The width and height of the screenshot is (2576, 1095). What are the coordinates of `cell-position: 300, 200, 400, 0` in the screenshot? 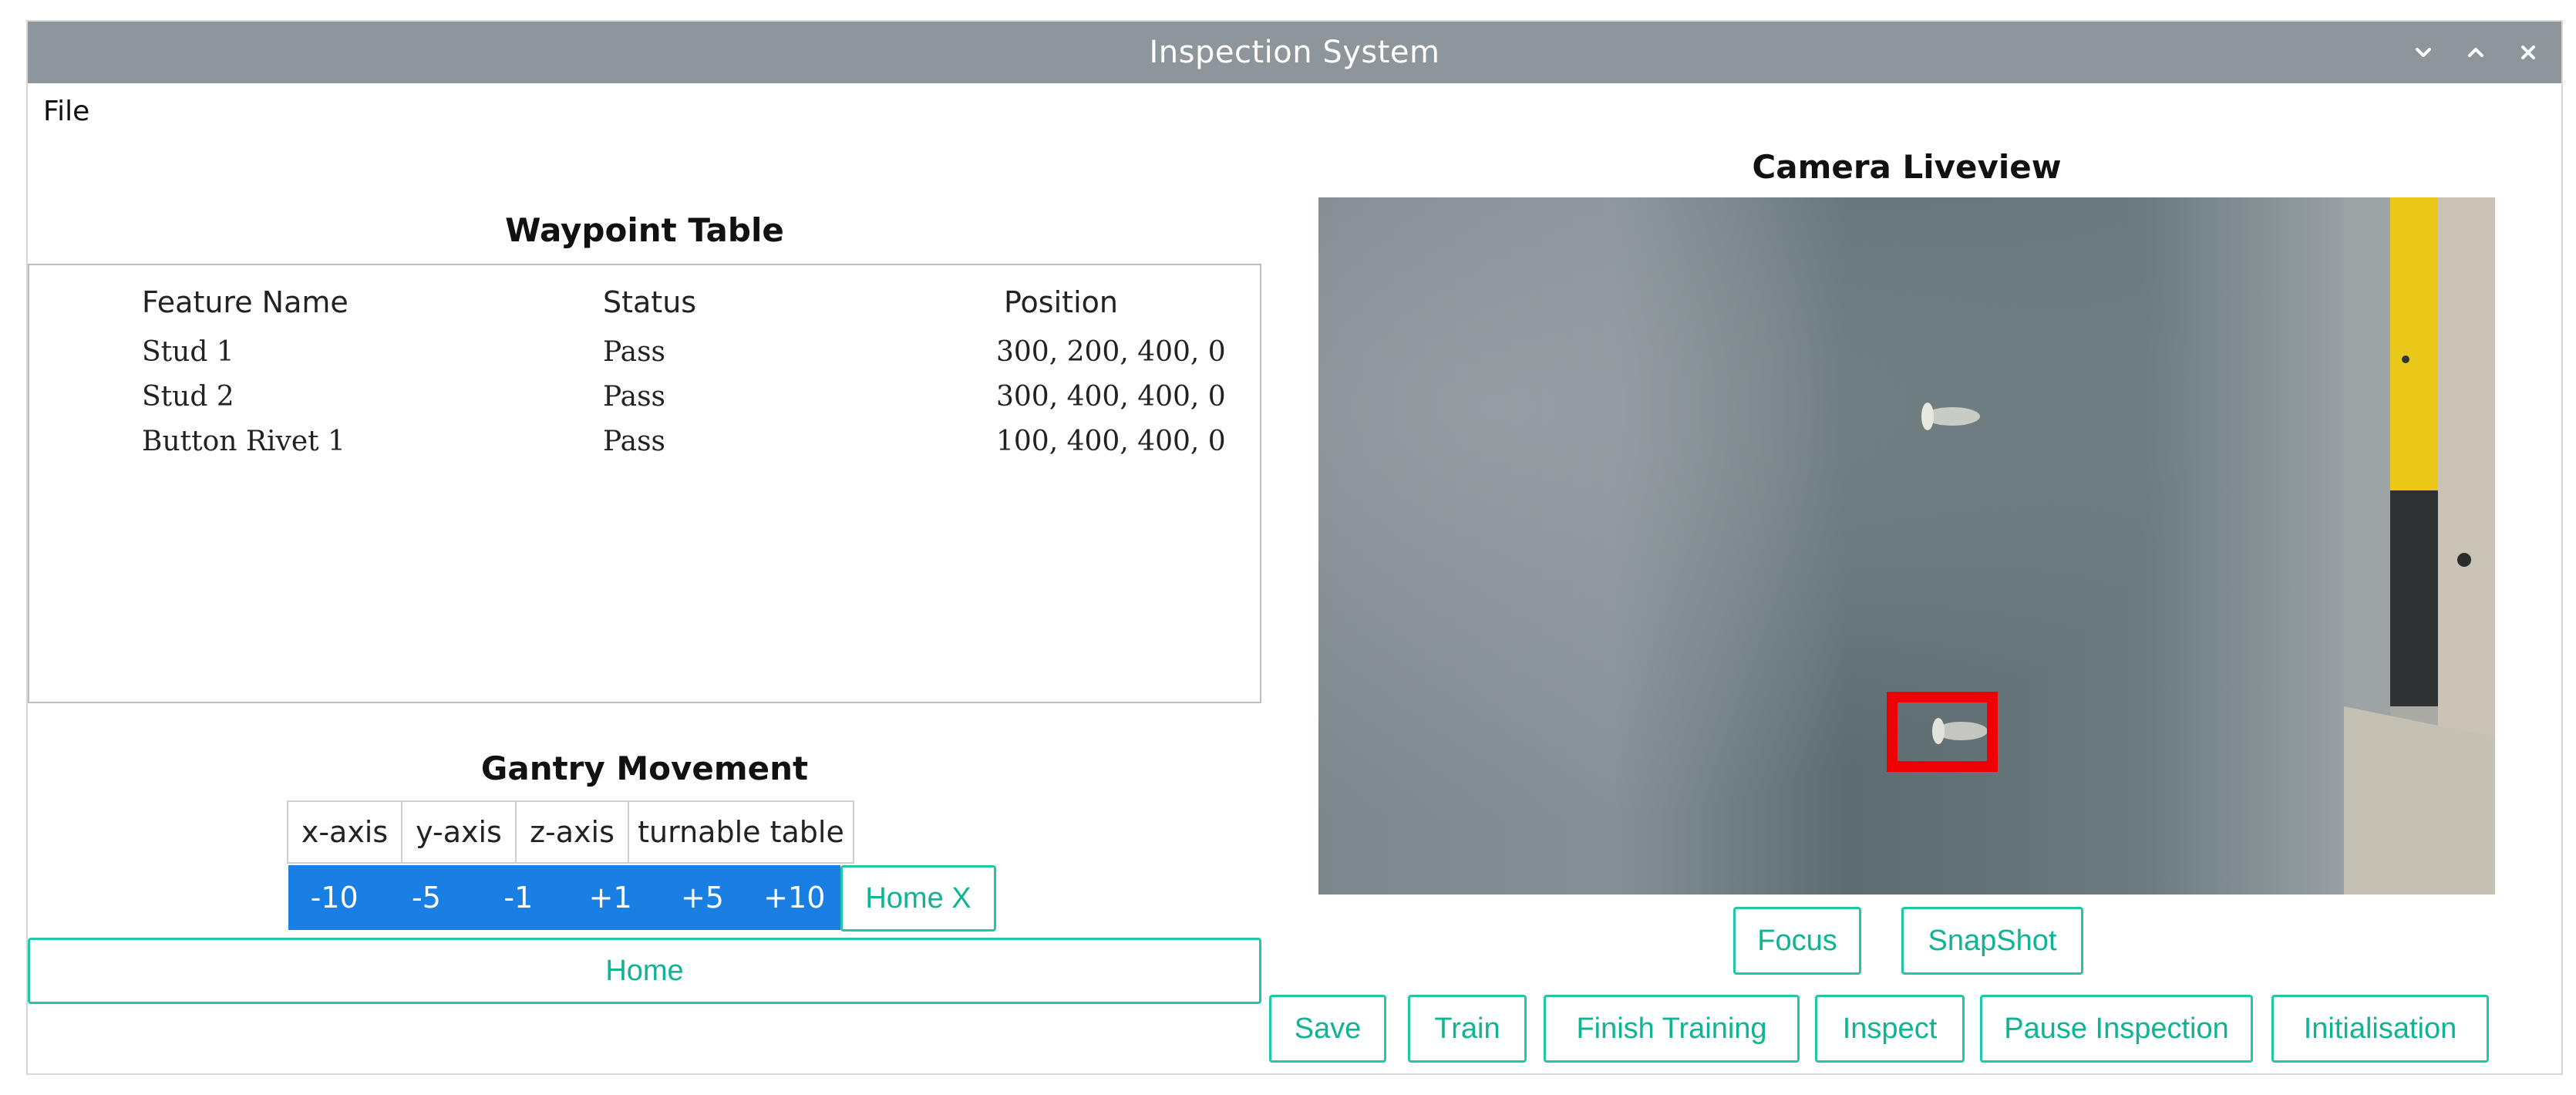 It's located at (1111, 352).